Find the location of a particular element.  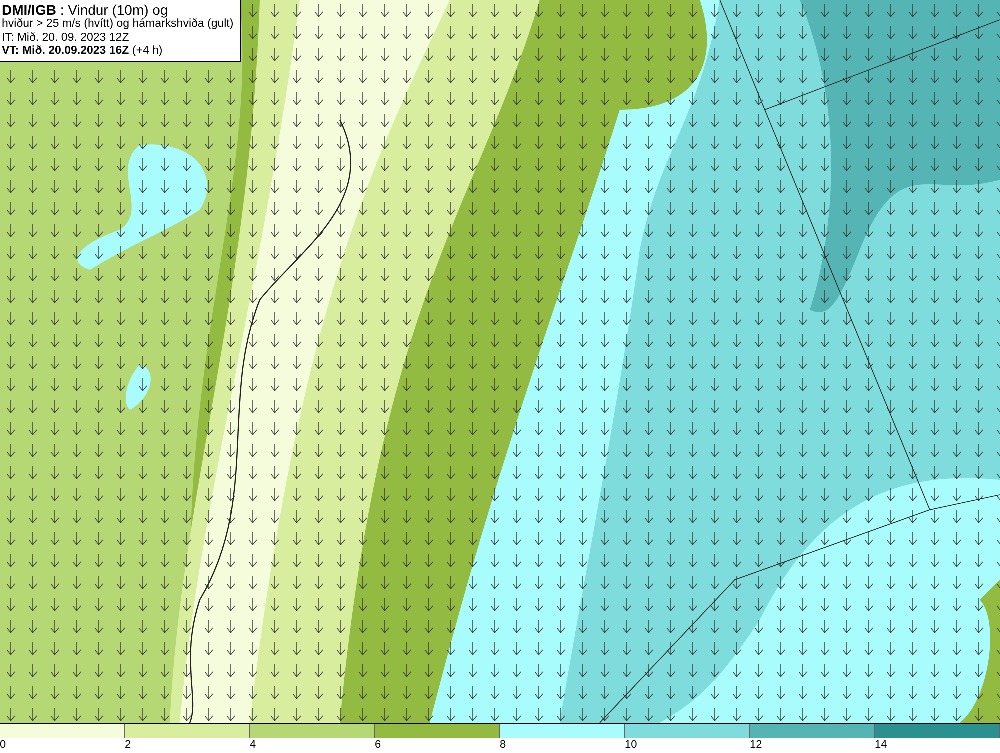

legend-tick-label: 0 is located at coordinates (3, 745).